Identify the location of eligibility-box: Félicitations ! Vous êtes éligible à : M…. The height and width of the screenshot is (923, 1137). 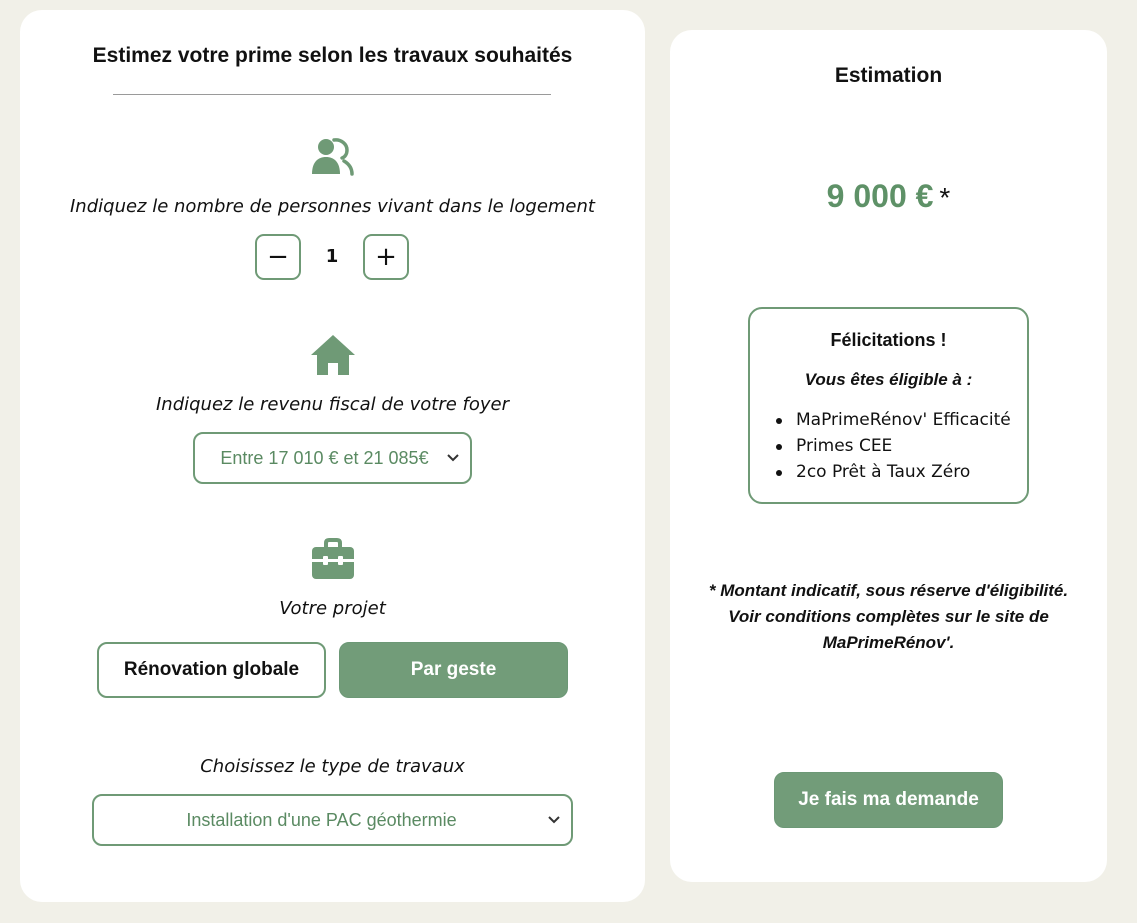
(888, 405).